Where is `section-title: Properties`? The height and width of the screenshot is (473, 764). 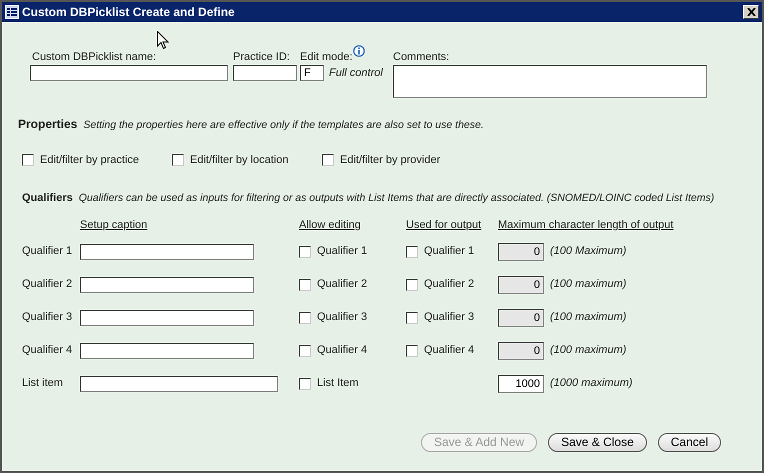 section-title: Properties is located at coordinates (48, 124).